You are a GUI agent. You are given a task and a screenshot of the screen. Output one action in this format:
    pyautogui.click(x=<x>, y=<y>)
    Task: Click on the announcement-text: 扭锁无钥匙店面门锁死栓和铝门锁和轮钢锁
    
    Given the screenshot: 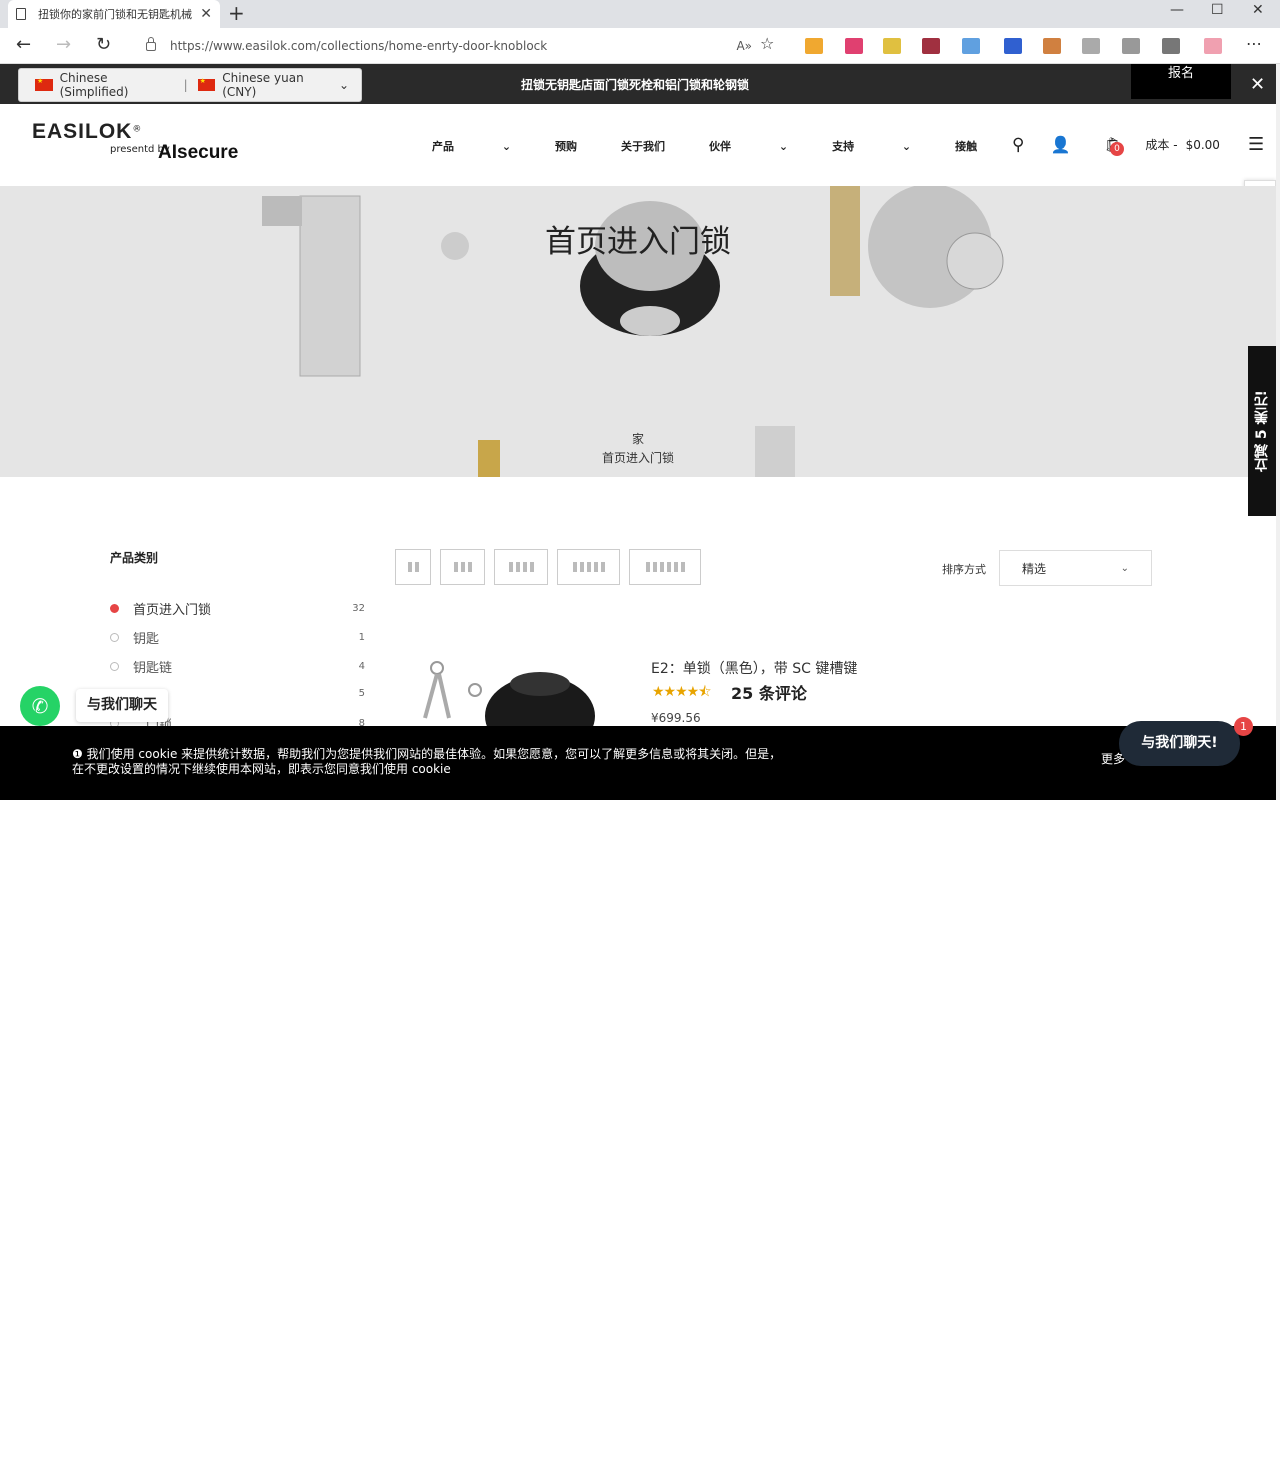 What is the action you would take?
    pyautogui.click(x=634, y=85)
    